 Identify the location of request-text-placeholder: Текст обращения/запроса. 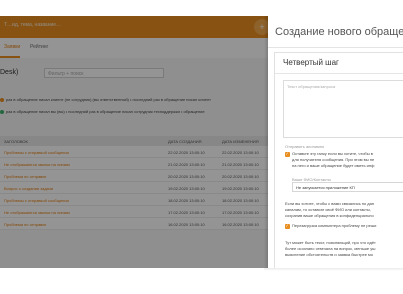
(311, 86).